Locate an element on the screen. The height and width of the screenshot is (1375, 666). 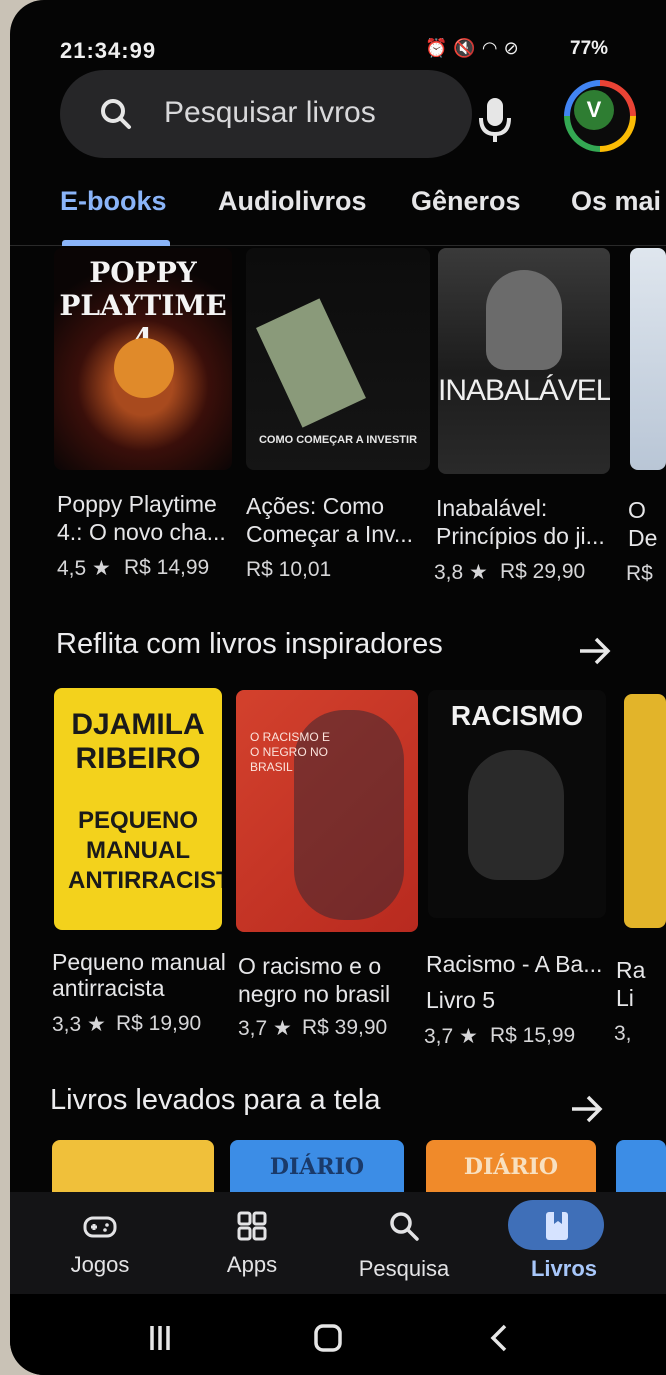
book-title: Inabalável: is located at coordinates (526, 508).